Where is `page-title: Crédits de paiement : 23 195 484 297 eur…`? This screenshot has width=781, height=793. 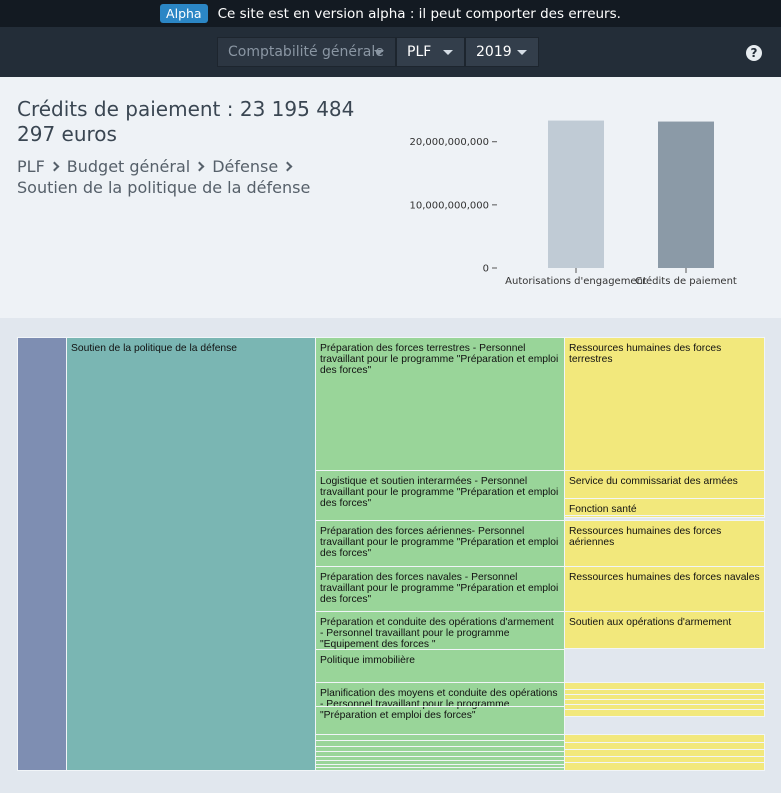 page-title: Crédits de paiement : 23 195 484 297 eur… is located at coordinates (186, 121).